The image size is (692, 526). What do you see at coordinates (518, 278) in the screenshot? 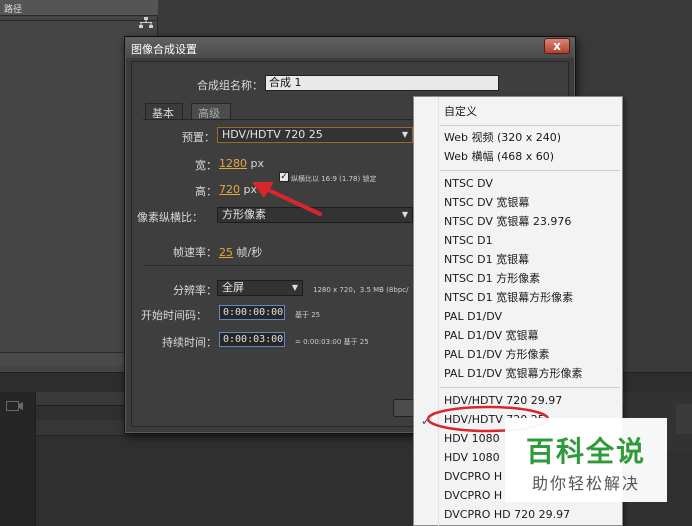
I see `menu-item: NTSC D1 方形像素` at bounding box center [518, 278].